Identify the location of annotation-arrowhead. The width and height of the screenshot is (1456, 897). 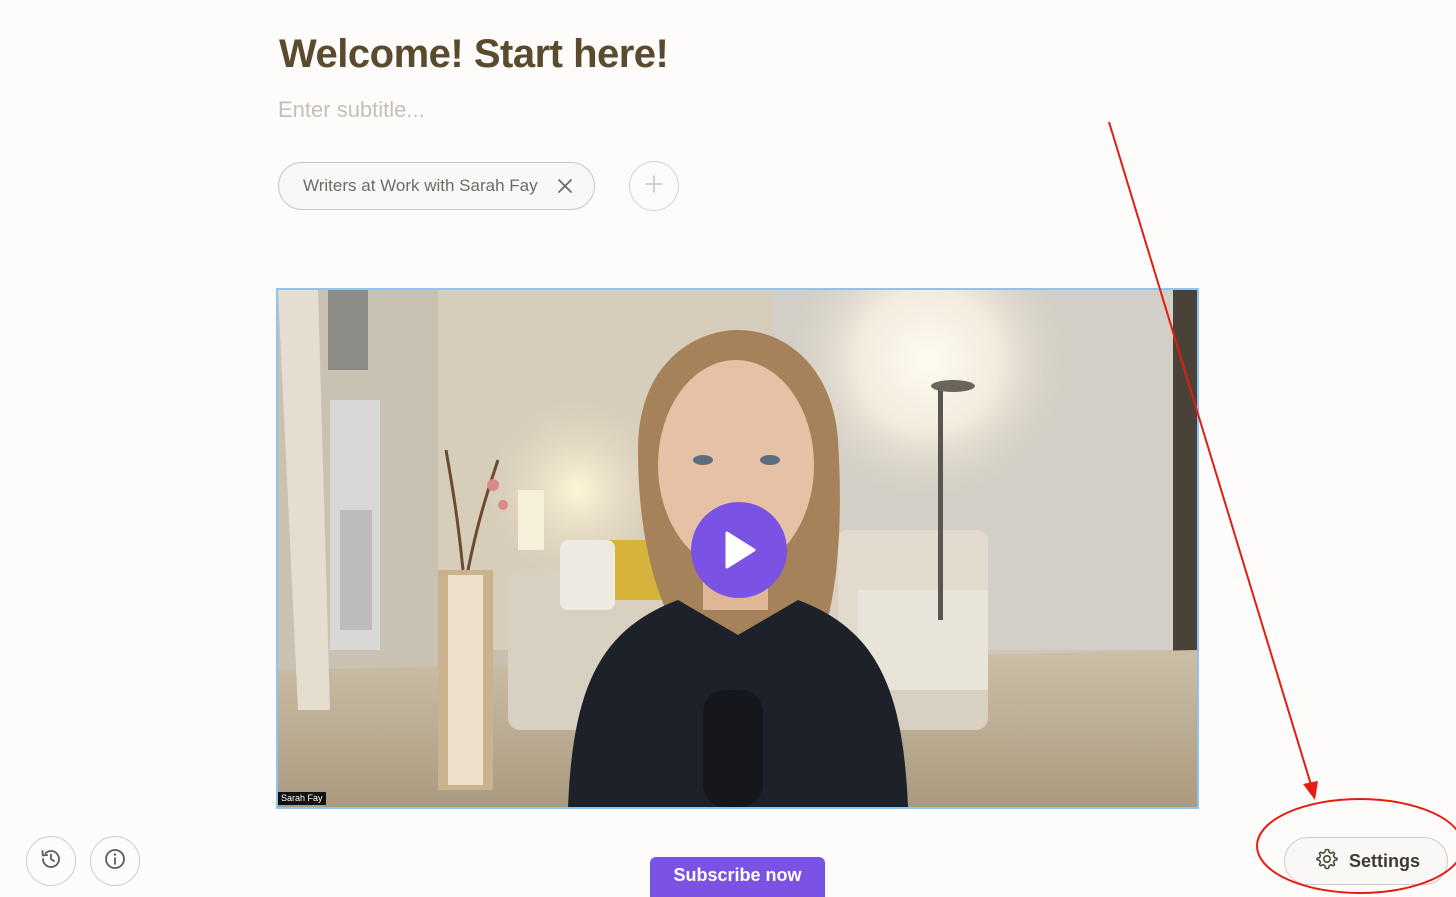
(1310, 790).